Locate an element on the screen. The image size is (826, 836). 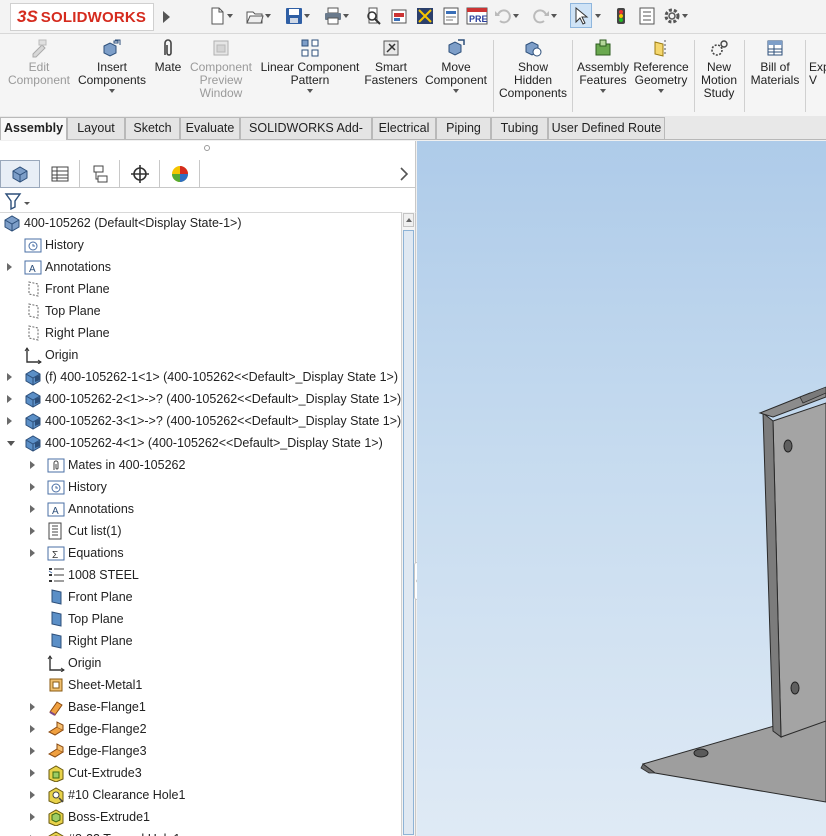
print-button is located at coordinates (337, 16).